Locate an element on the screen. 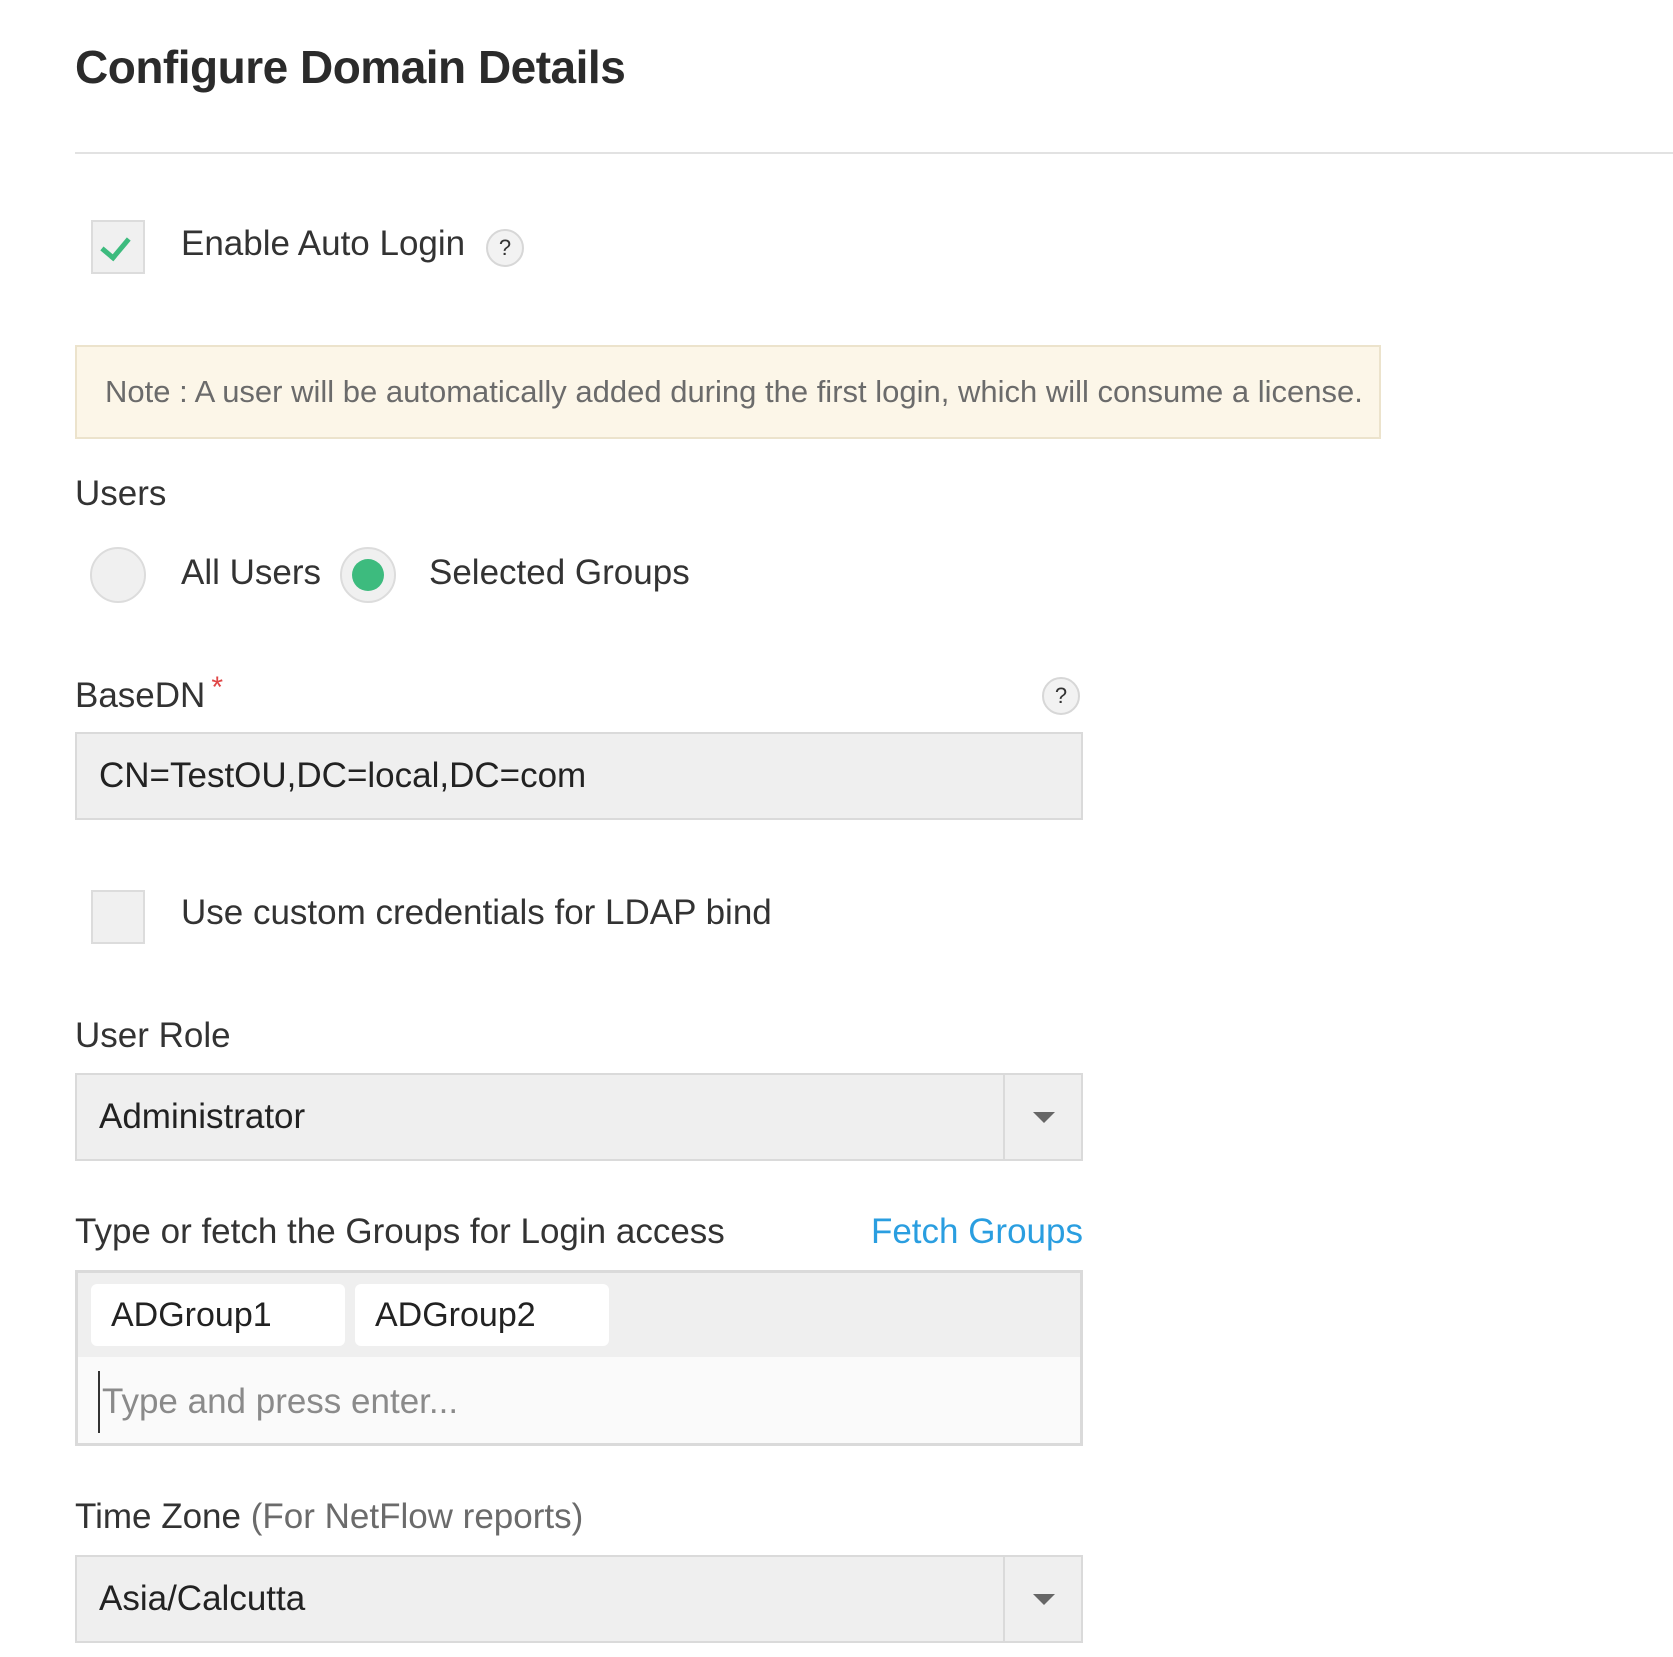  group-tag: ADGroup1 is located at coordinates (218, 1315).